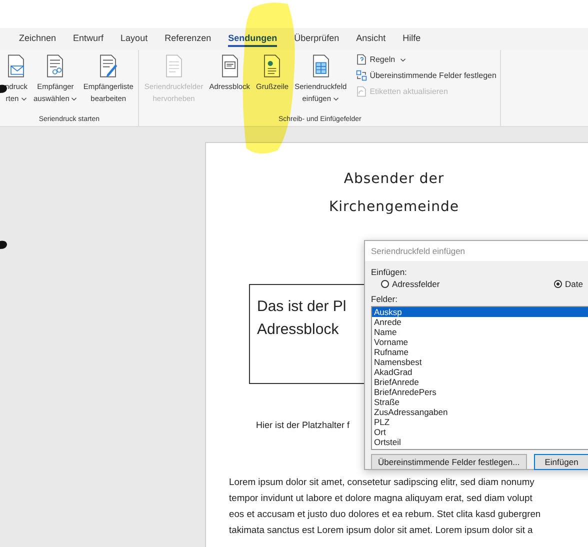  I want to click on address-text: Das ist der Pl, so click(301, 307).